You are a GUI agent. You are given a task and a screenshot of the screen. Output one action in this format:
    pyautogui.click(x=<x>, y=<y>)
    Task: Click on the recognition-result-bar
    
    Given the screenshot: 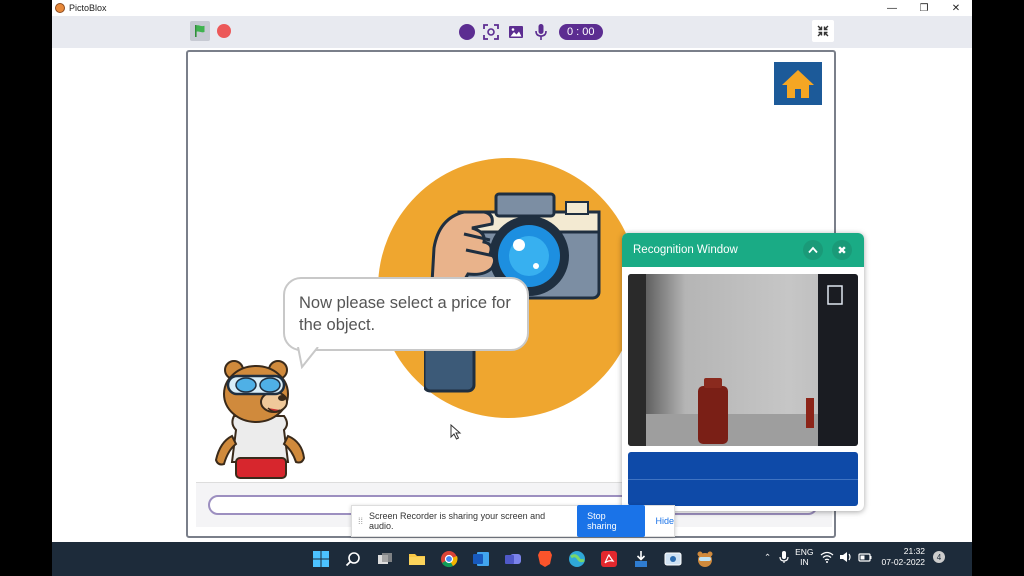 What is the action you would take?
    pyautogui.click(x=743, y=479)
    